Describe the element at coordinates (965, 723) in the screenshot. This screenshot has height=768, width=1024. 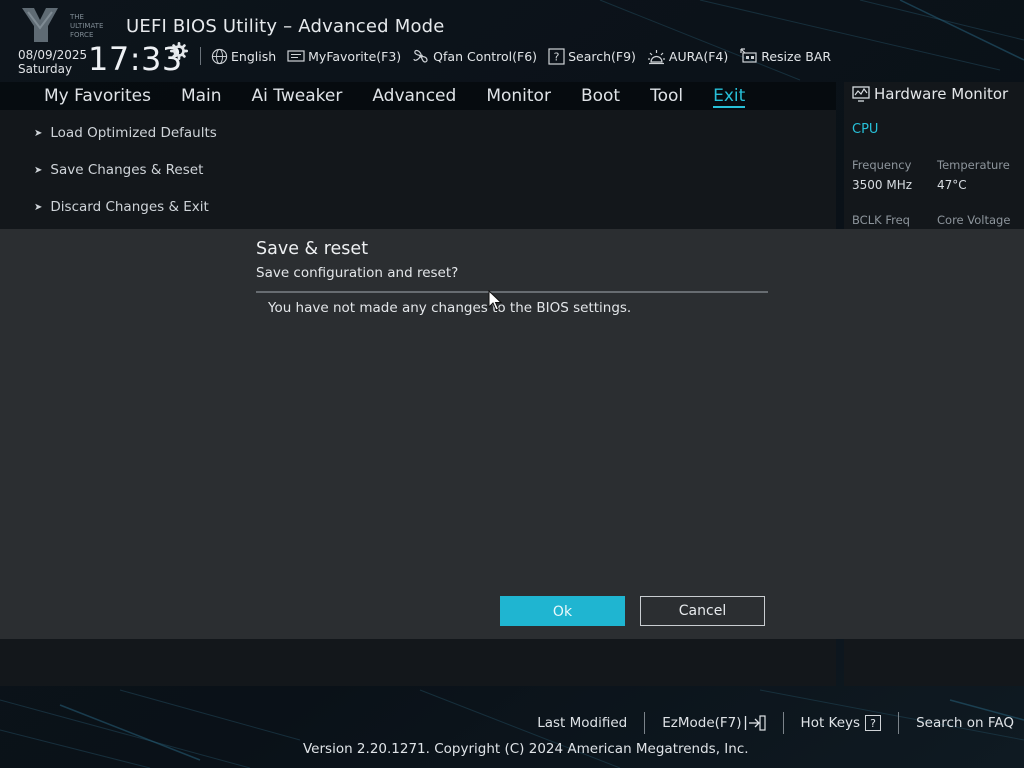
I see `search-on-faq-button: Search on FAQ` at that location.